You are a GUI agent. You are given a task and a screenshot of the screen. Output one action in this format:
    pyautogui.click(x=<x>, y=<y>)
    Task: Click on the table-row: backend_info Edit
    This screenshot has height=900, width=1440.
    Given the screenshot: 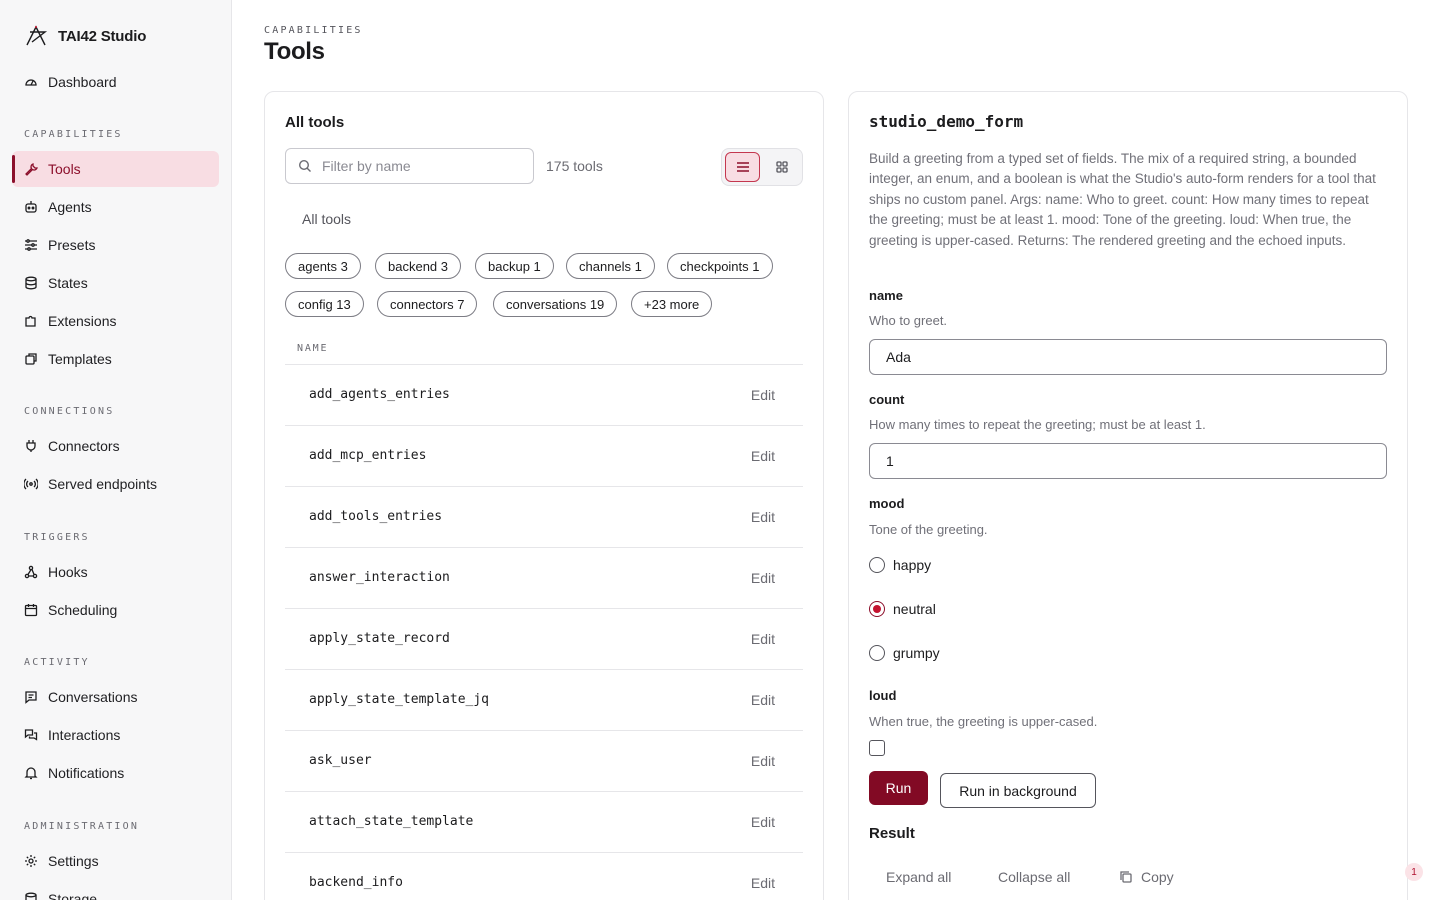 What is the action you would take?
    pyautogui.click(x=544, y=876)
    